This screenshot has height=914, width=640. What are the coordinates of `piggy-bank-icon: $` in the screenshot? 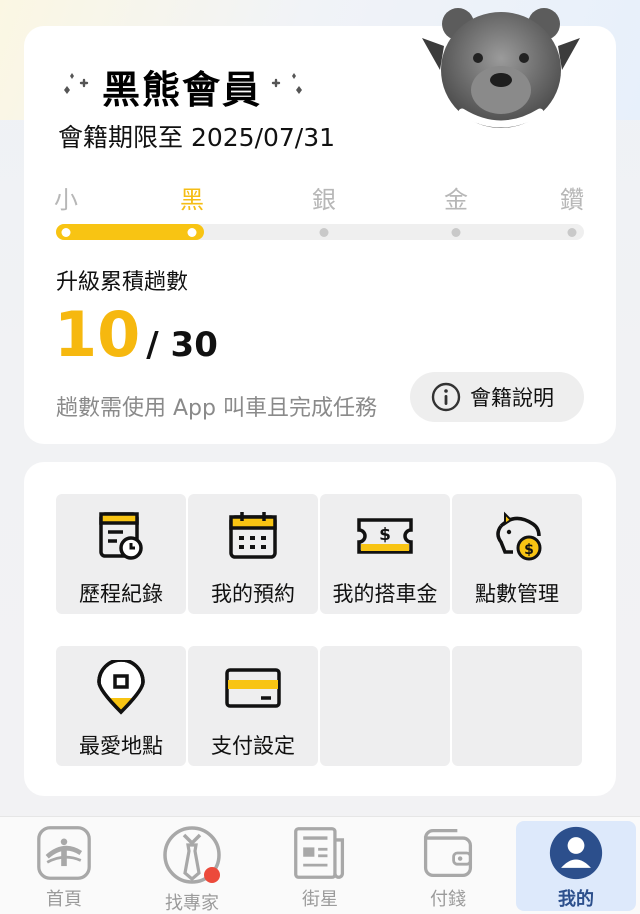 It's located at (519, 536).